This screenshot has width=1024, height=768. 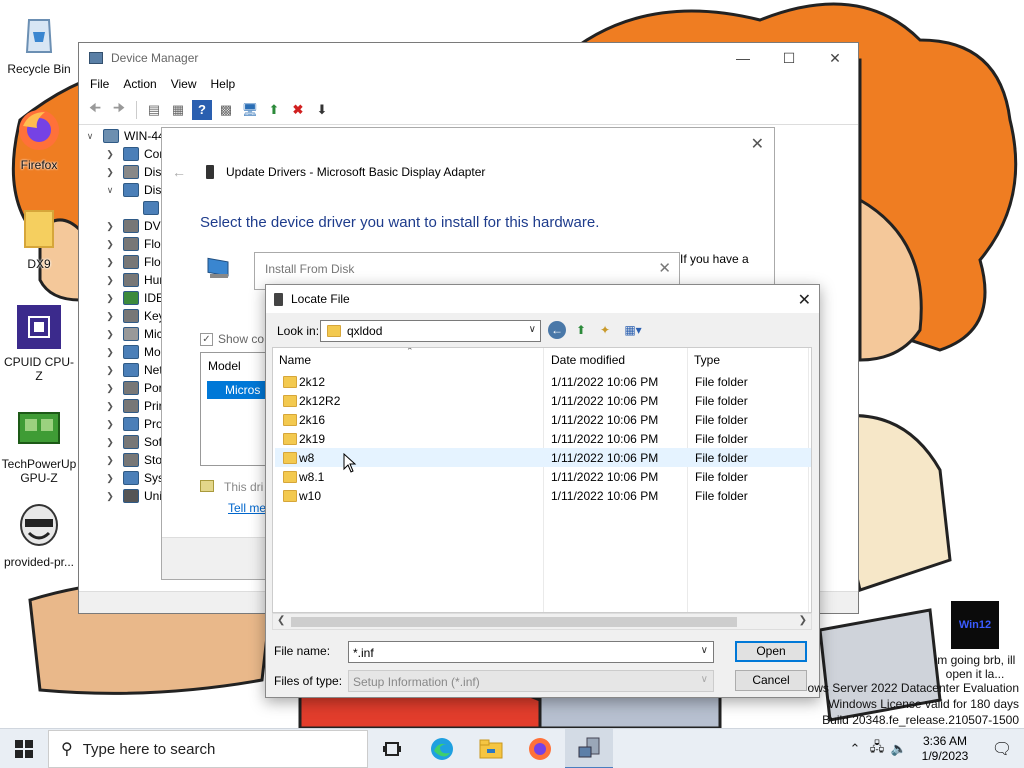 What do you see at coordinates (392, 748) in the screenshot?
I see `task-view-button` at bounding box center [392, 748].